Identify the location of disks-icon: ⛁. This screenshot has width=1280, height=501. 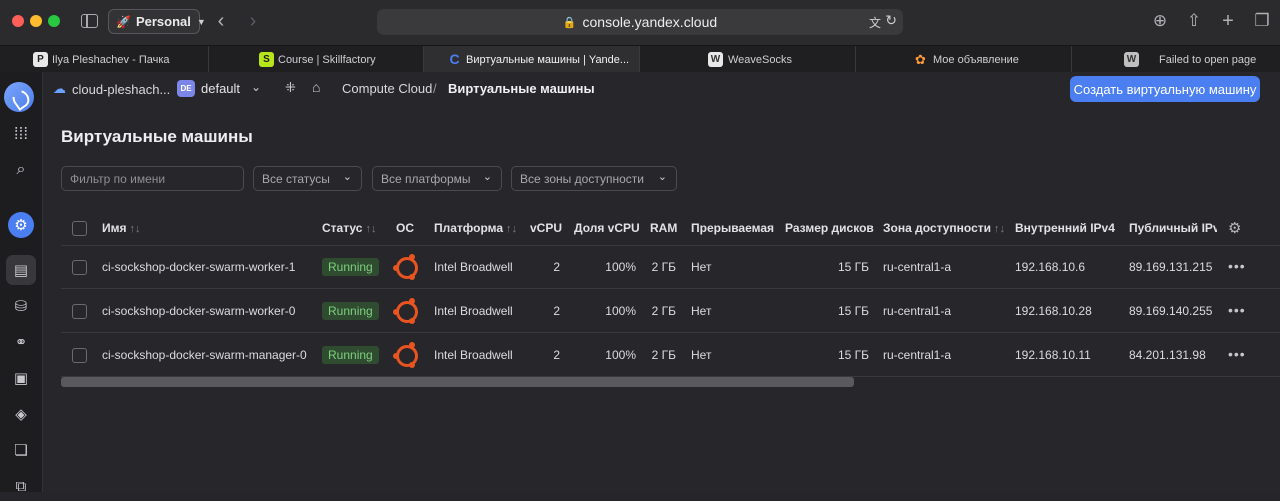
(21, 306).